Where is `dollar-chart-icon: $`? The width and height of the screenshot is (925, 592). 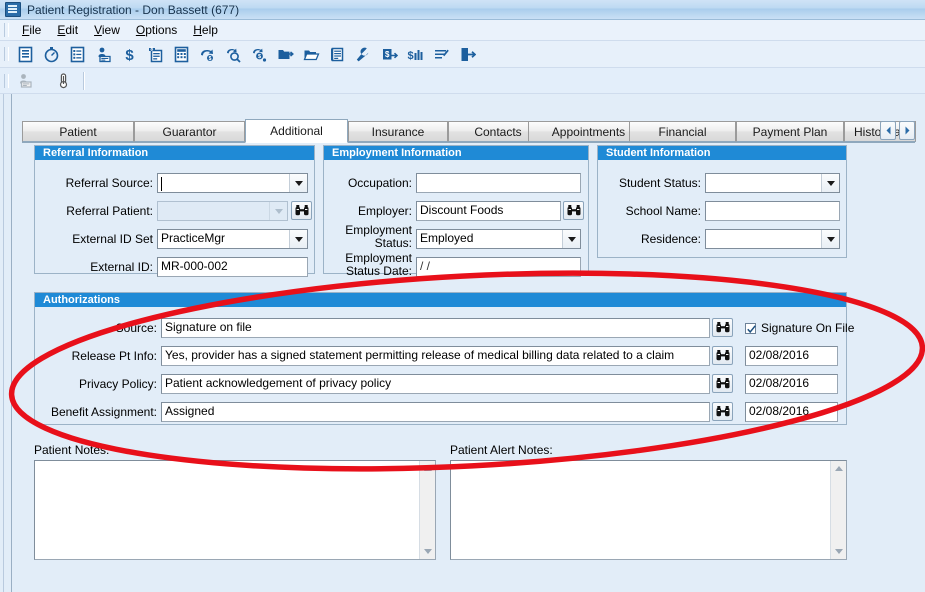
dollar-chart-icon: $ is located at coordinates (415, 54).